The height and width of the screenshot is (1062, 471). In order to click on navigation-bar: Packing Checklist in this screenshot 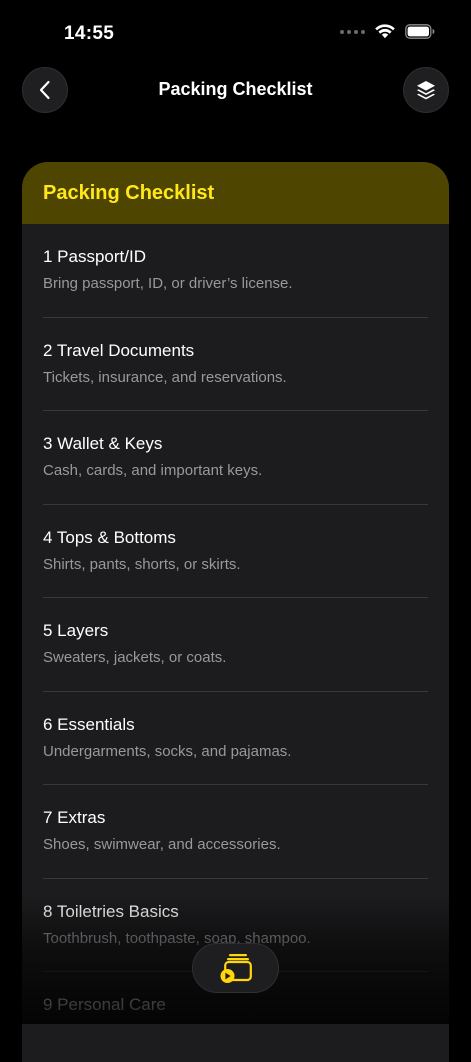, I will do `click(235, 90)`.